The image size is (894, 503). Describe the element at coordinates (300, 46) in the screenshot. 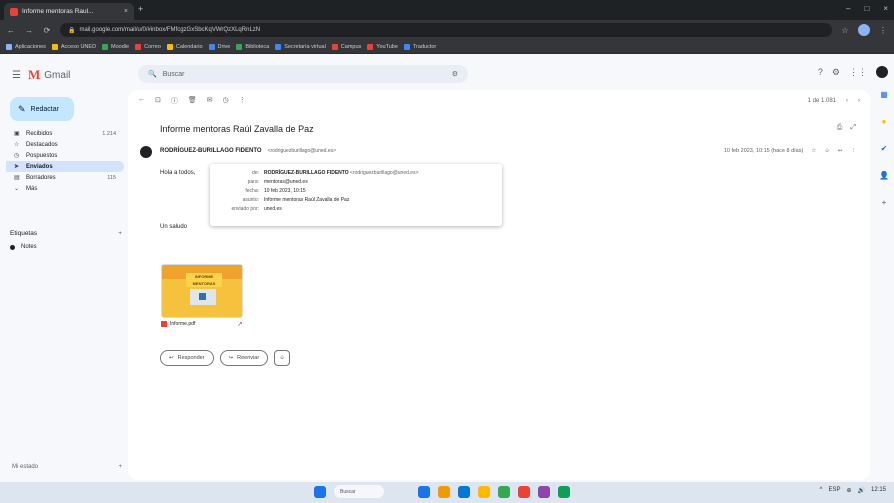

I see `bookmark-item: Secretaría virtual` at that location.